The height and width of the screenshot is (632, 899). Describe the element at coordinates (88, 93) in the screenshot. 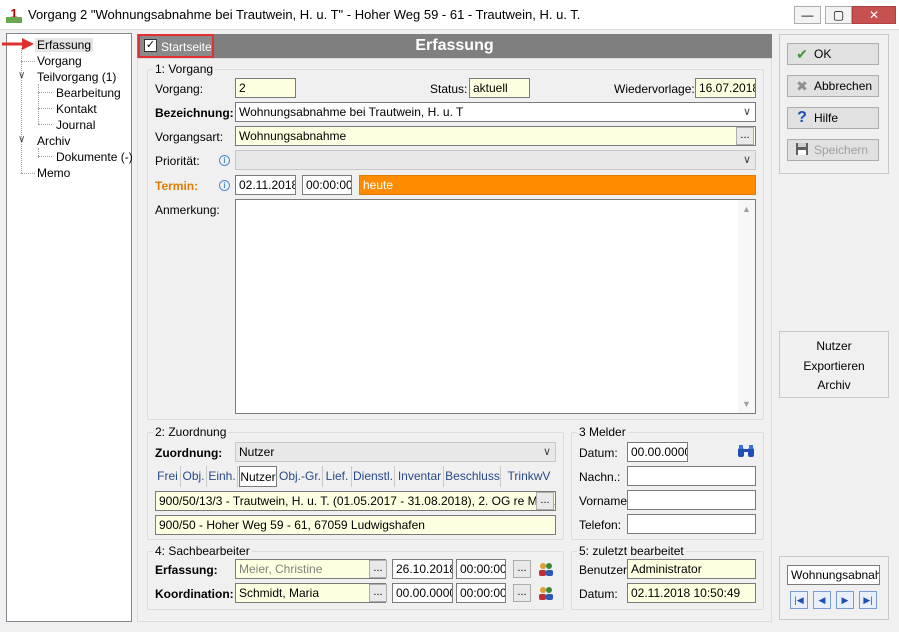

I see `tree-item-bearbeitung: Bearbeitung` at that location.